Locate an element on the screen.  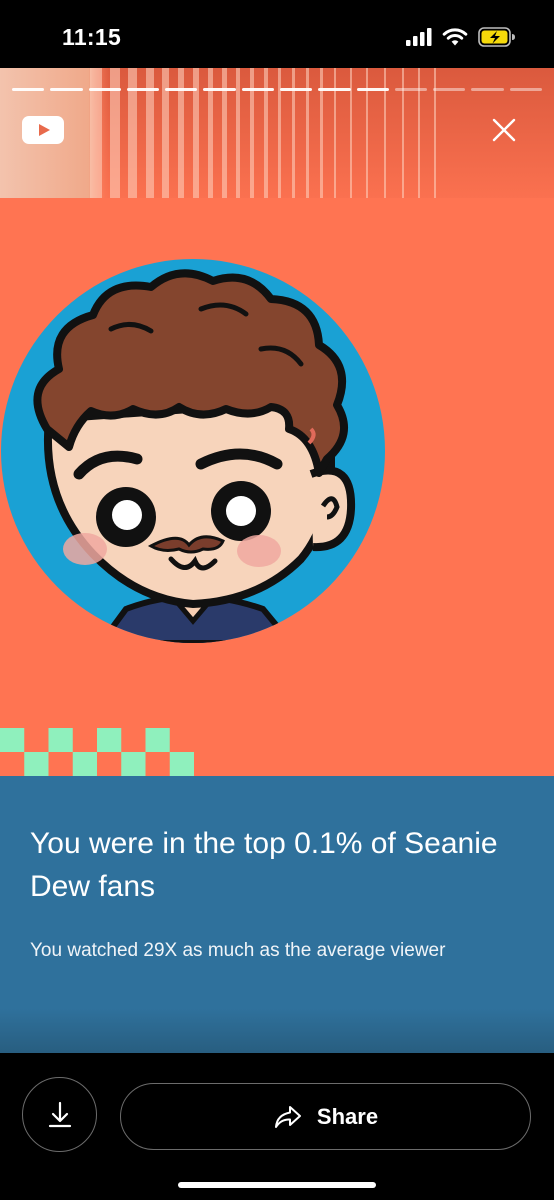
status-time: 11:15 is located at coordinates (92, 37).